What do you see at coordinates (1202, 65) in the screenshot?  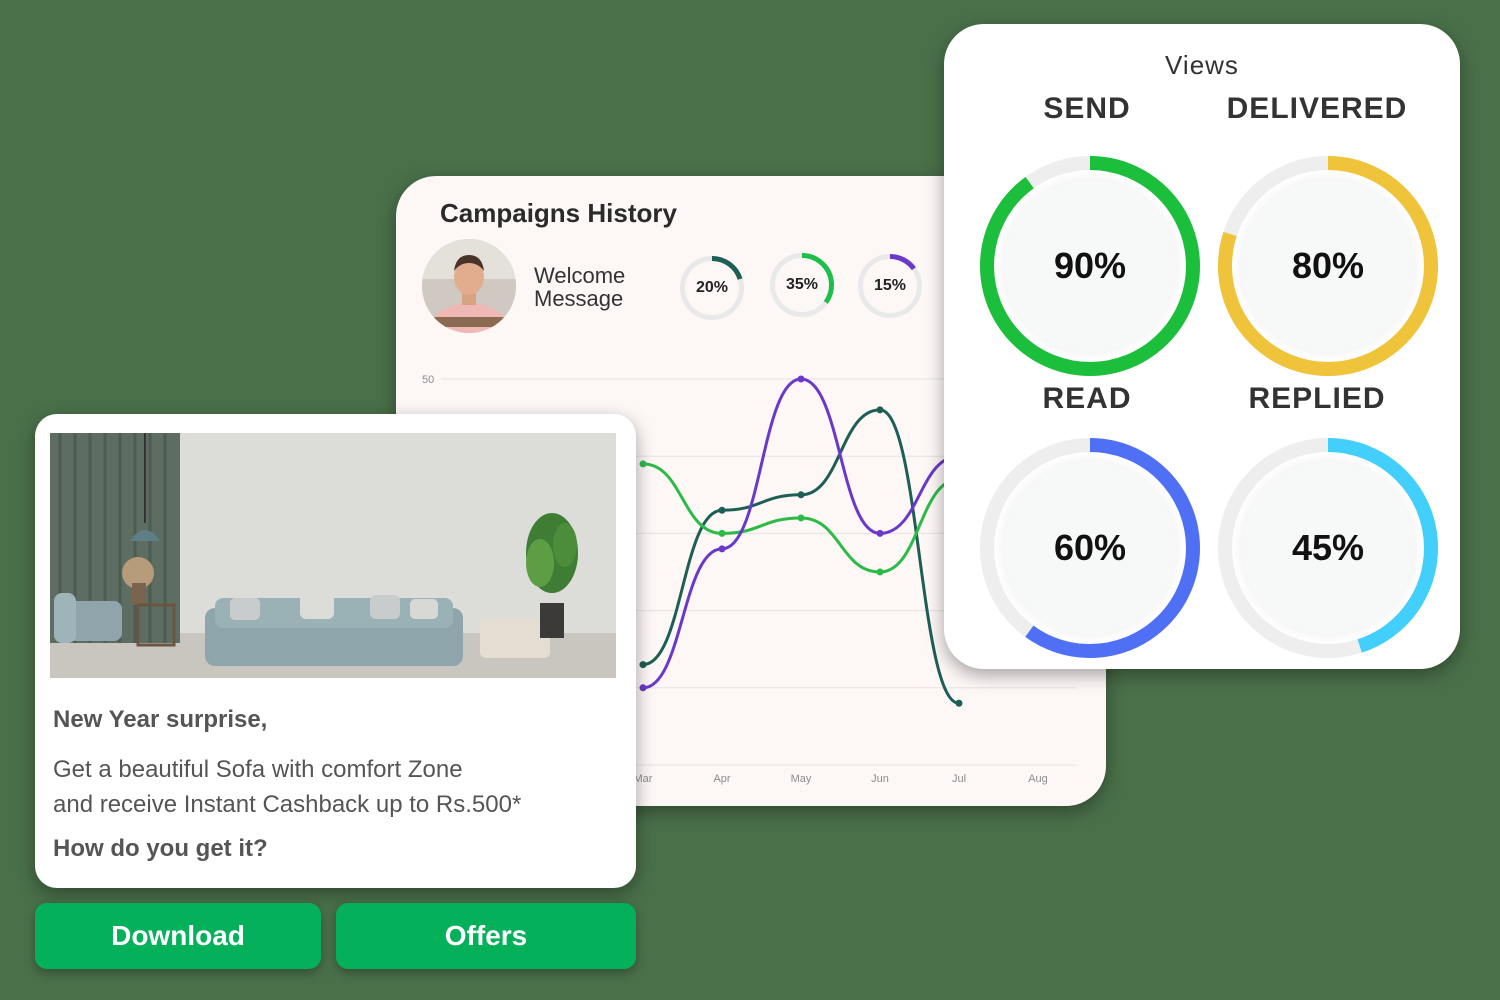 I see `views-title: Views` at bounding box center [1202, 65].